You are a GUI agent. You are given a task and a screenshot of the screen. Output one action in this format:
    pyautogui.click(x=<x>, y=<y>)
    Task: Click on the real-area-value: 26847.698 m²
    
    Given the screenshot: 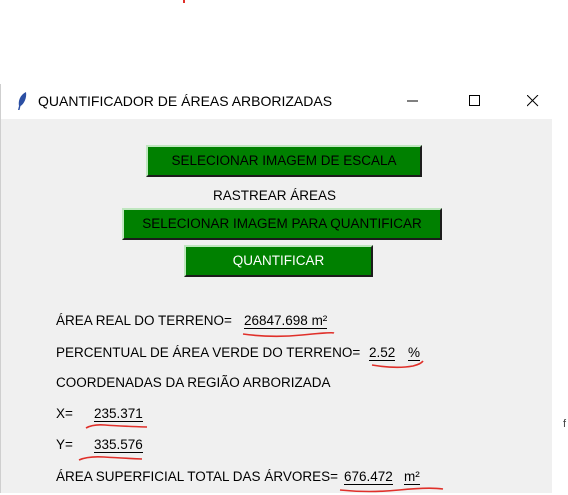 What is the action you would take?
    pyautogui.click(x=286, y=321)
    